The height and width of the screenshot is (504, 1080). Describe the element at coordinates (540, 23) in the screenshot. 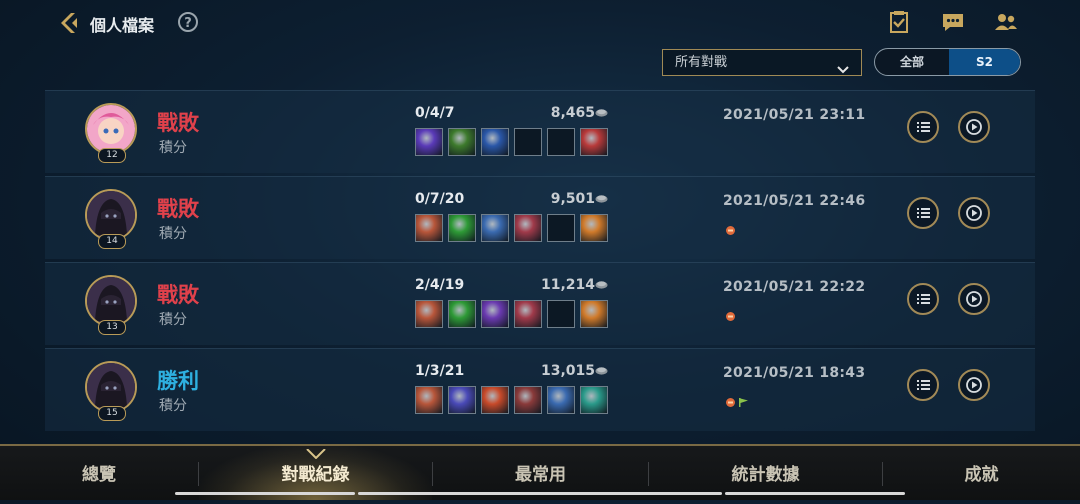

I see `top-bar: 個人檔案 ?` at that location.